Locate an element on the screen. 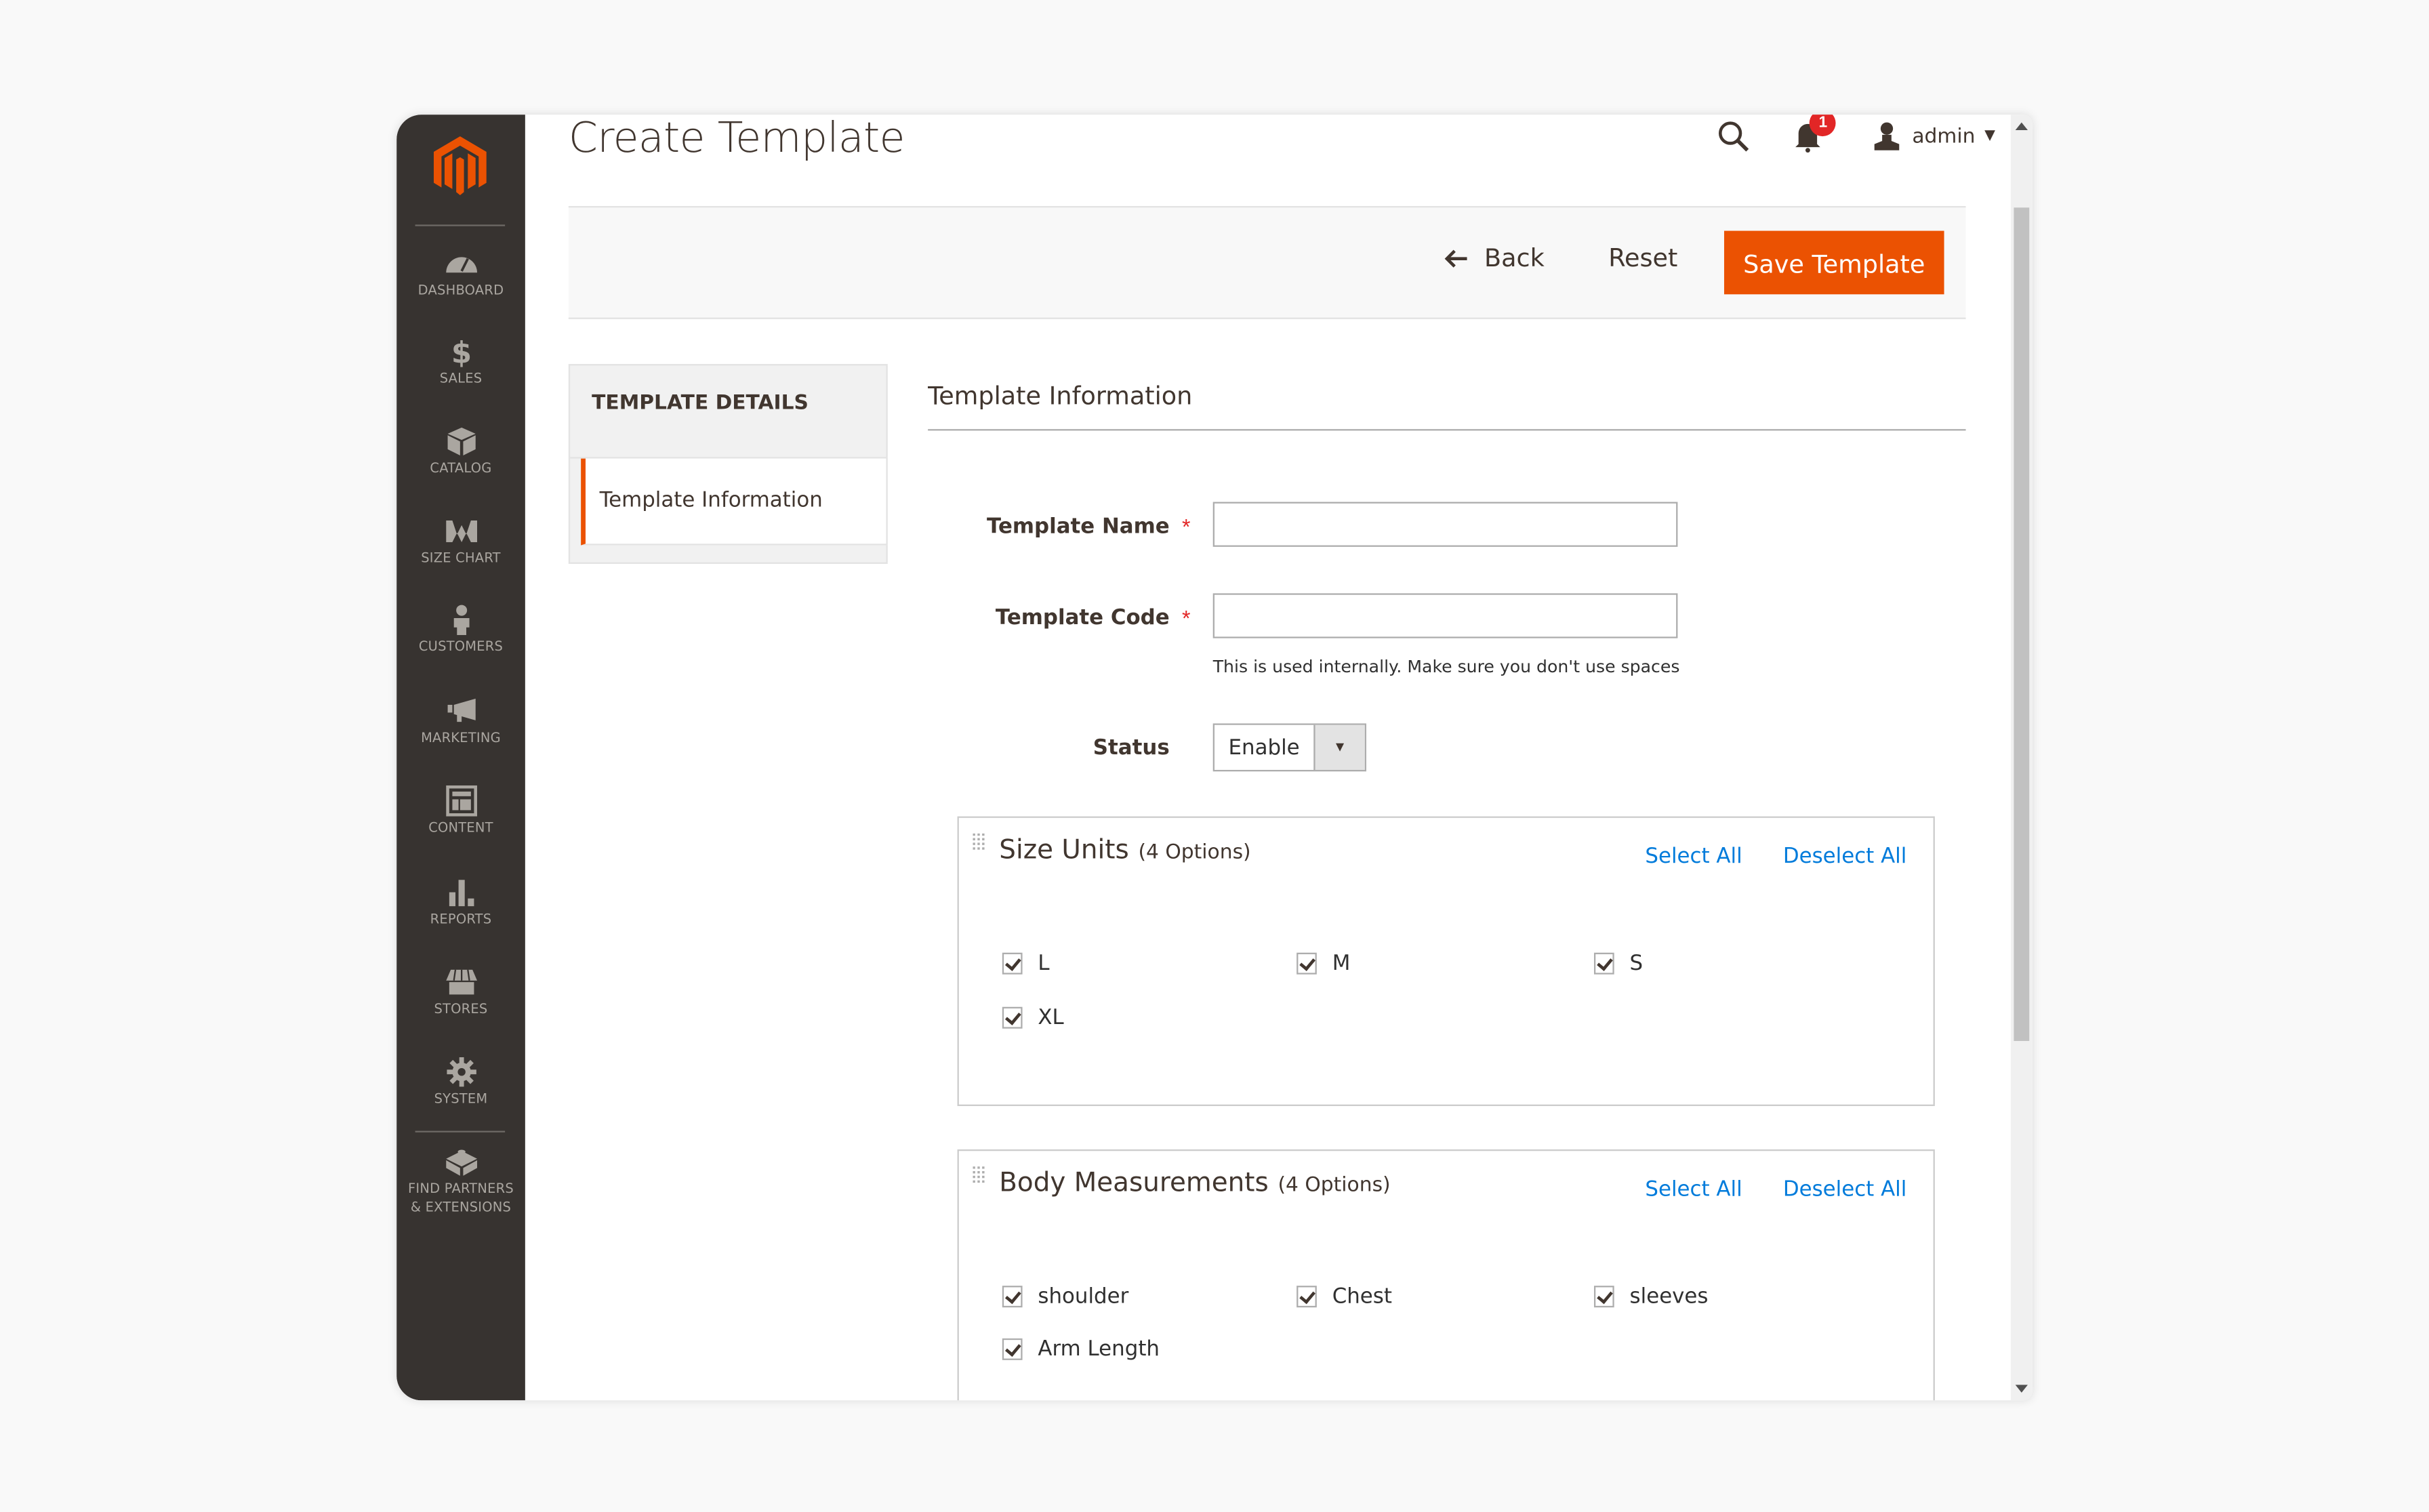  template-code-input is located at coordinates (1445, 615).